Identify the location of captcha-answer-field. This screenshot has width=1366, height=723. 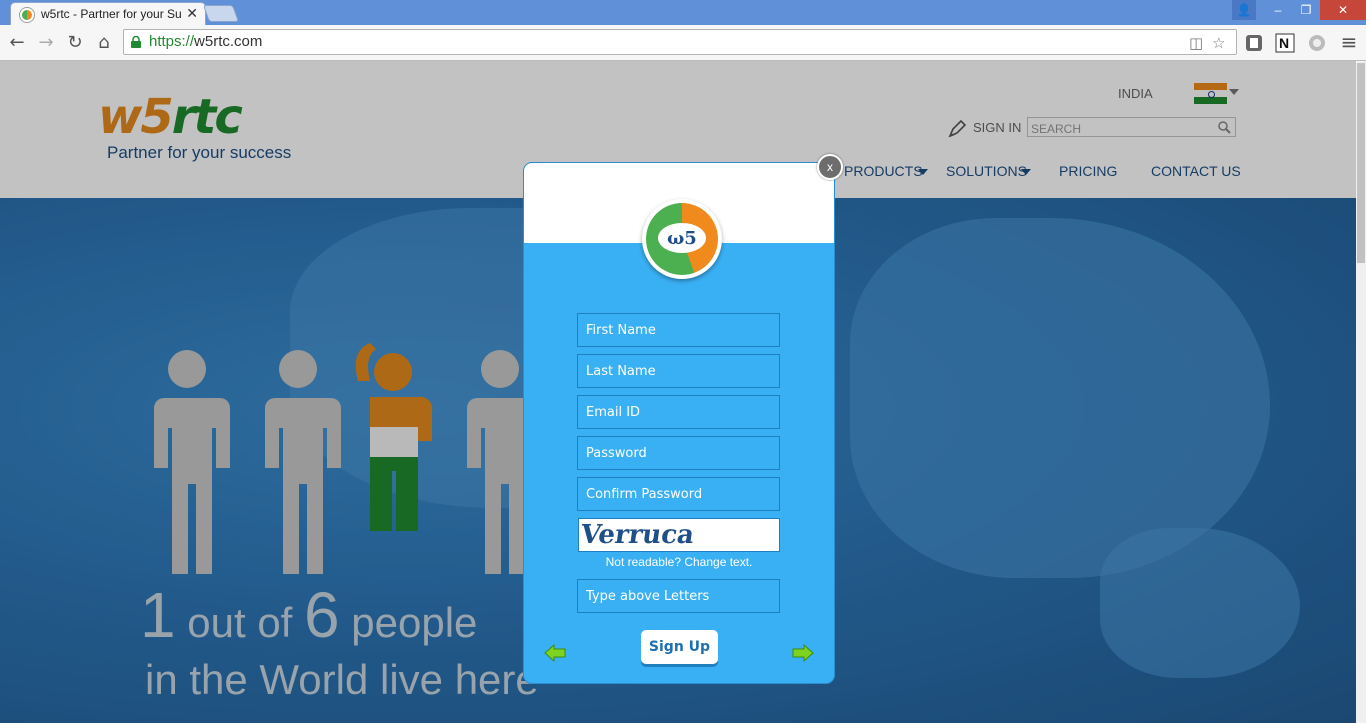
(678, 596).